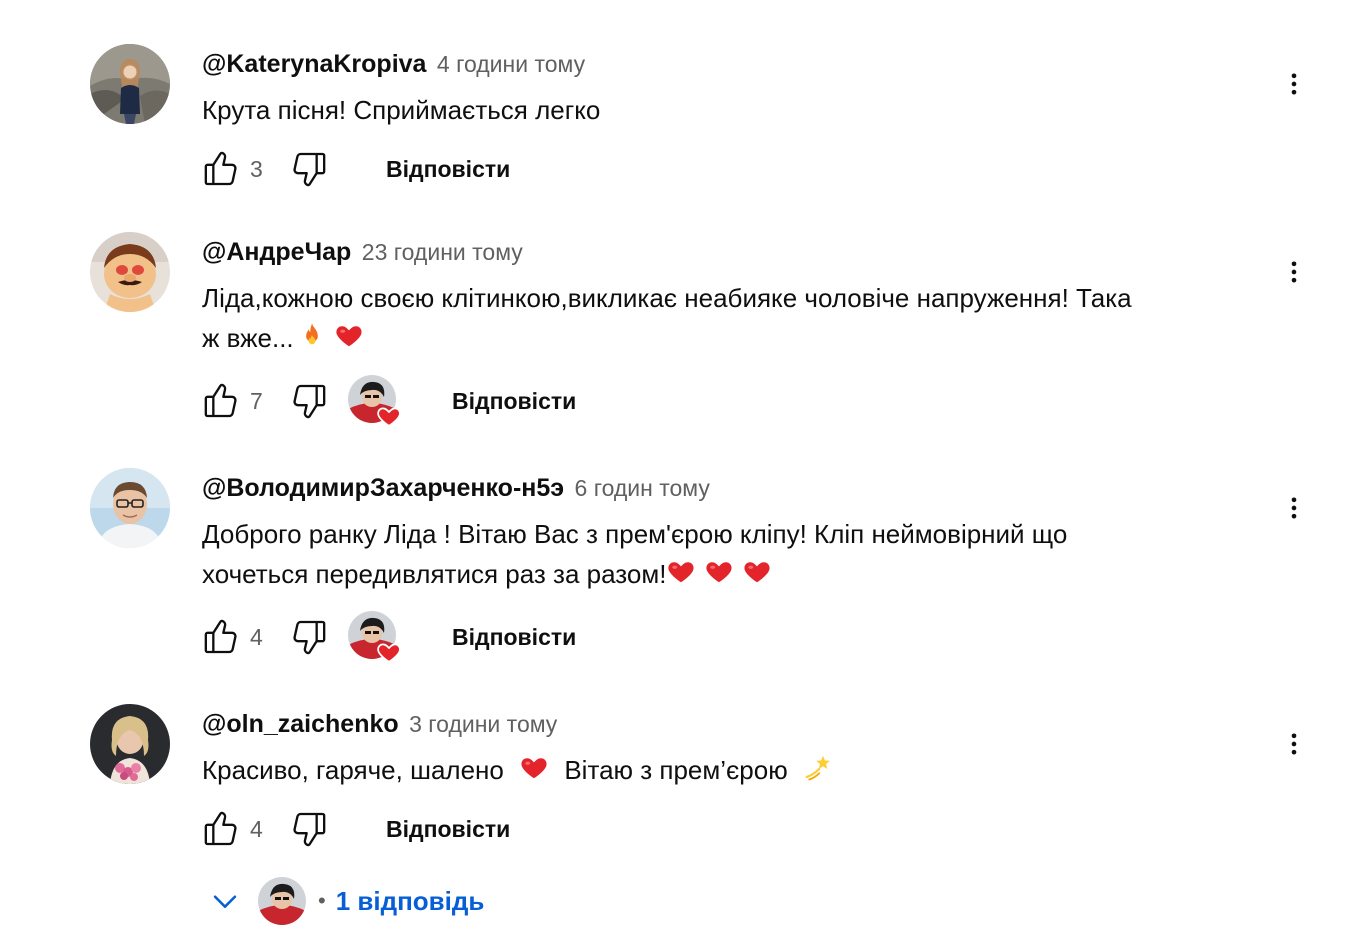  I want to click on comment-time: 23 години тому, so click(442, 252).